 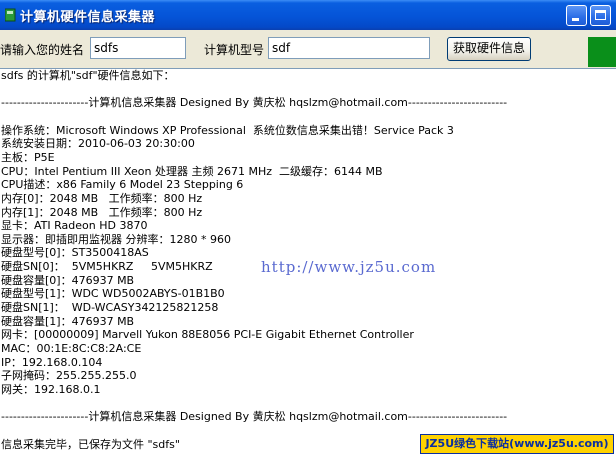 I want to click on output-line: IP：192.168.0.104, so click(x=52, y=362).